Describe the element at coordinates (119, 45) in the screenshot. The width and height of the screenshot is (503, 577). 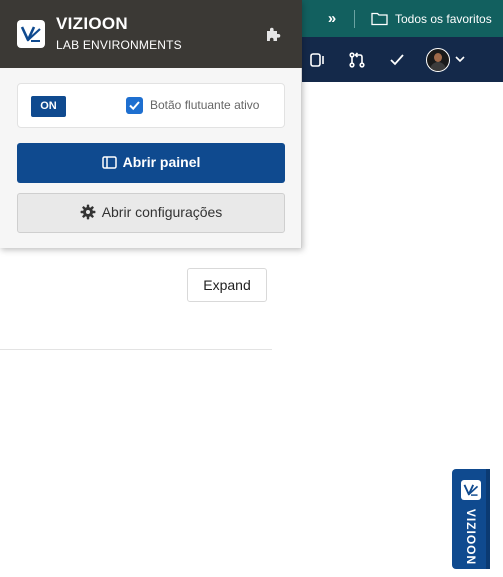
I see `brand-subtitle: LAB ENVIRONMENTS` at that location.